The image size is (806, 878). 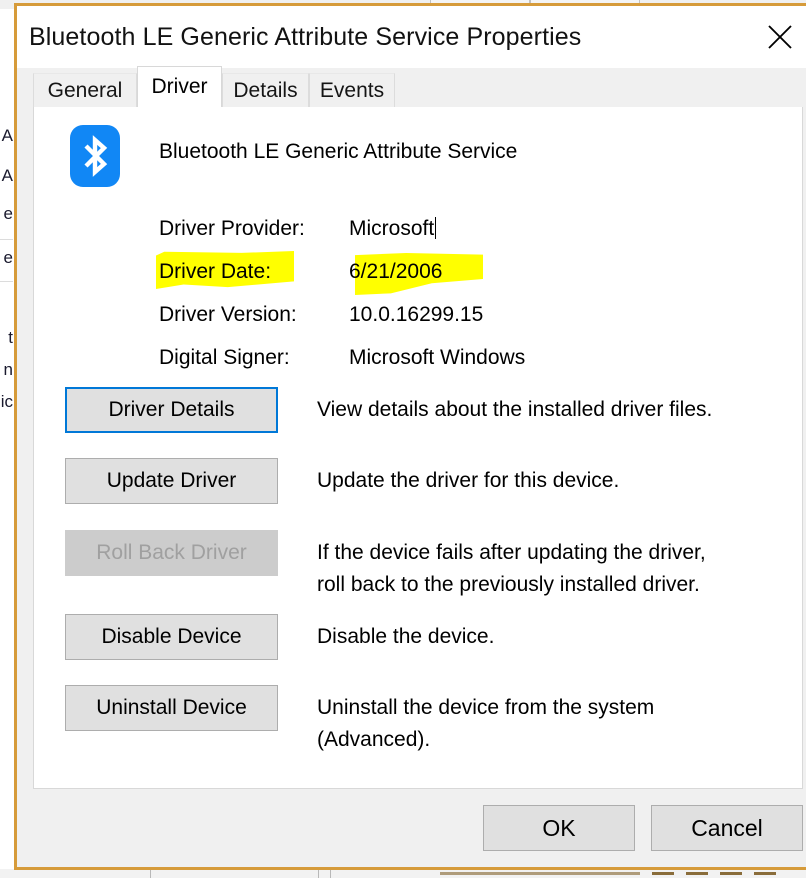 What do you see at coordinates (171, 481) in the screenshot?
I see `update-driver-button: Update Driver` at bounding box center [171, 481].